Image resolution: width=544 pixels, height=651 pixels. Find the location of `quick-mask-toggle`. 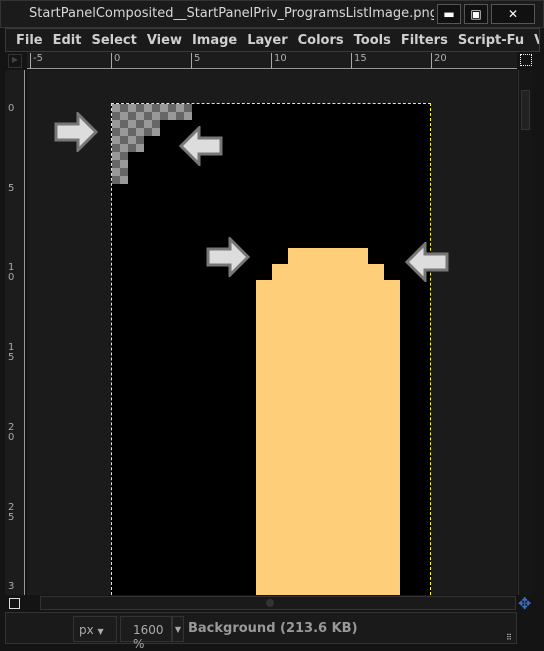

quick-mask-toggle is located at coordinates (14, 603).